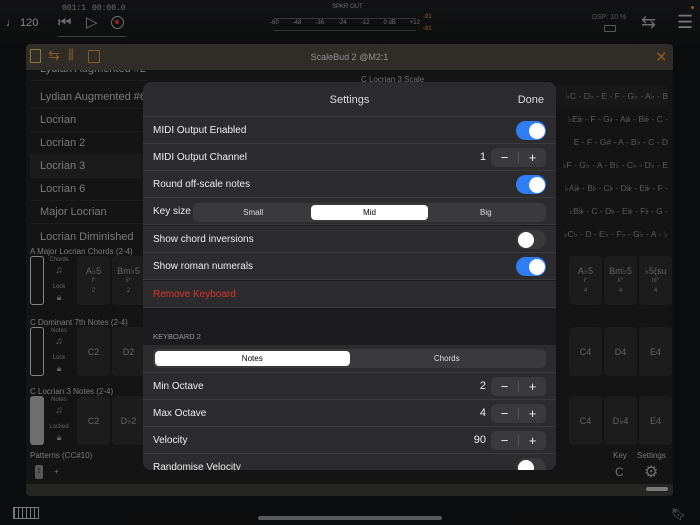 Image resolution: width=700 pixels, height=525 pixels. What do you see at coordinates (482, 386) in the screenshot?
I see `min-octave-value: 2` at bounding box center [482, 386].